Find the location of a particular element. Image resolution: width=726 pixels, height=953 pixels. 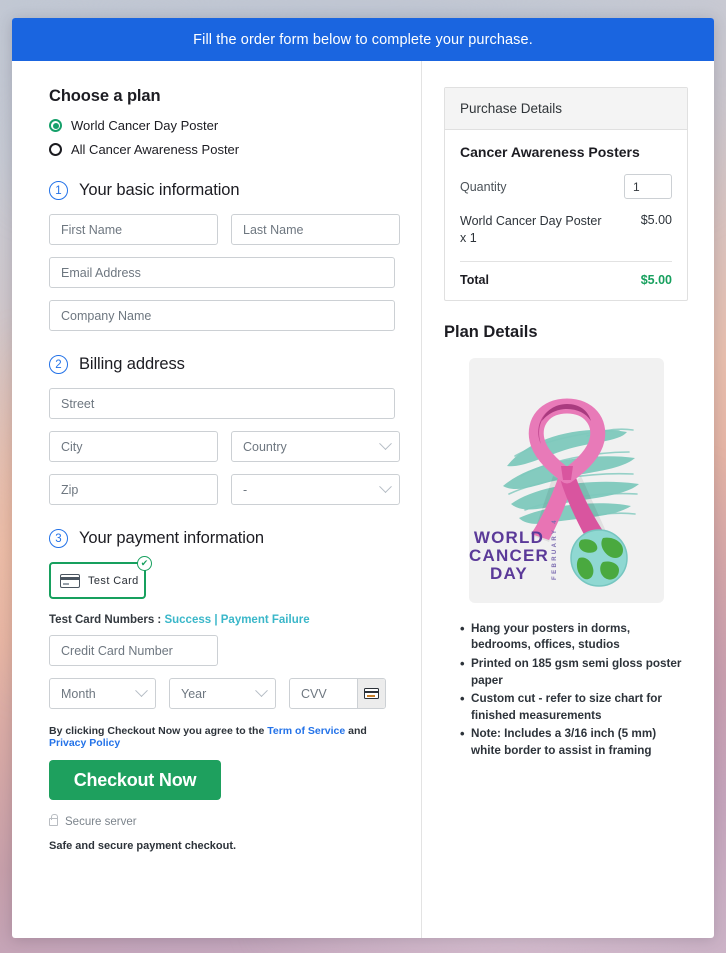

terms-of-service-link: Term of Service is located at coordinates (306, 731).